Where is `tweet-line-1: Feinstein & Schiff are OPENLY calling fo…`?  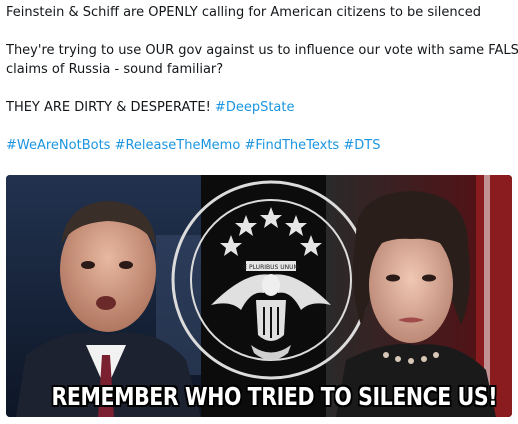
tweet-line-1: Feinstein & Schiff are OPENLY calling fo… is located at coordinates (244, 12).